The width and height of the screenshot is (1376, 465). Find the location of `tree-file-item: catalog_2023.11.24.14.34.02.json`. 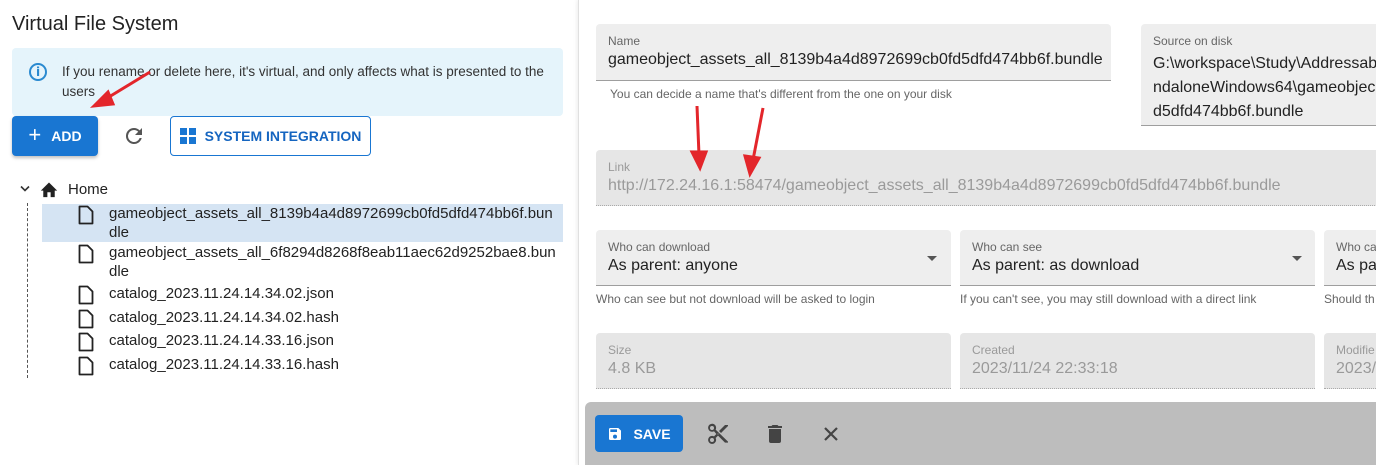

tree-file-item: catalog_2023.11.24.14.34.02.json is located at coordinates (302, 294).